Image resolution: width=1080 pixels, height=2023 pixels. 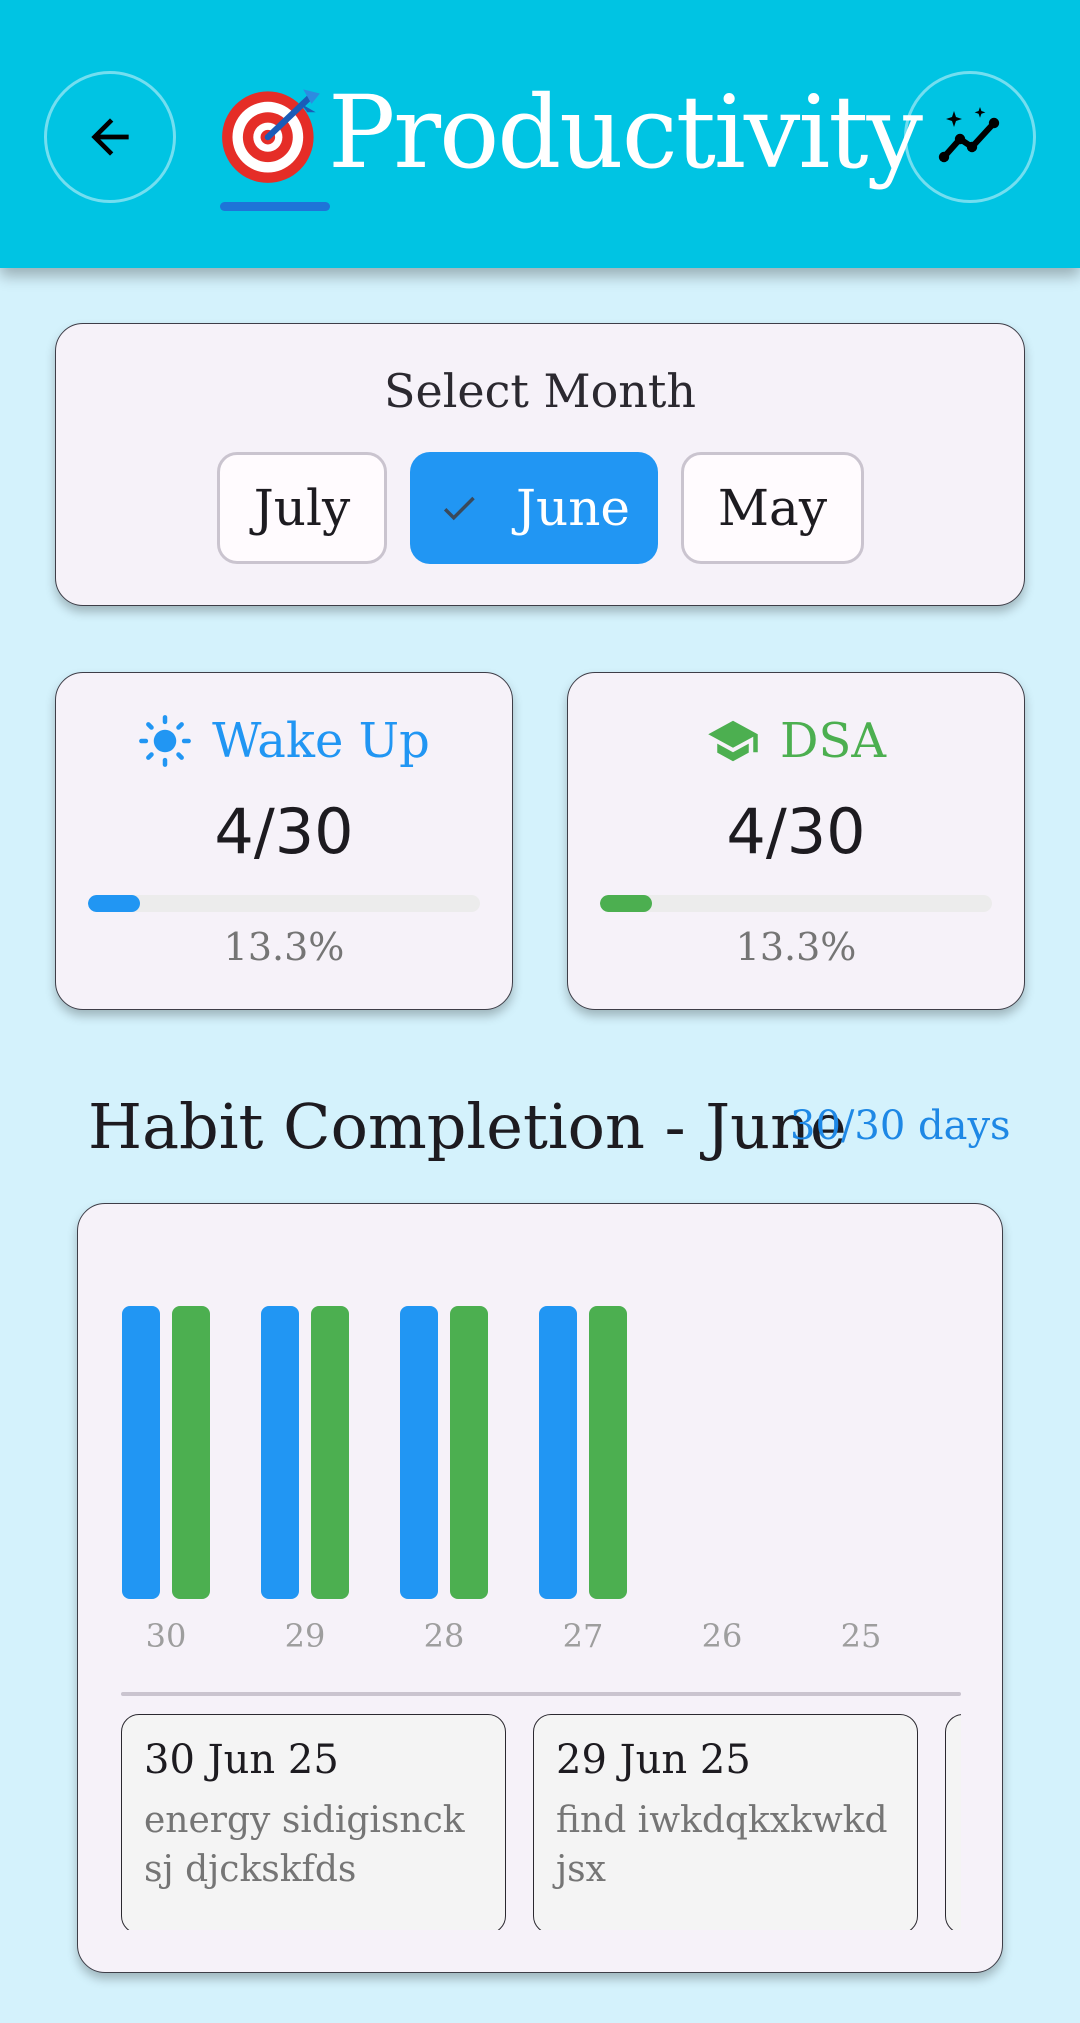 What do you see at coordinates (166, 1636) in the screenshot?
I see `chart-x-tick-label: 30` at bounding box center [166, 1636].